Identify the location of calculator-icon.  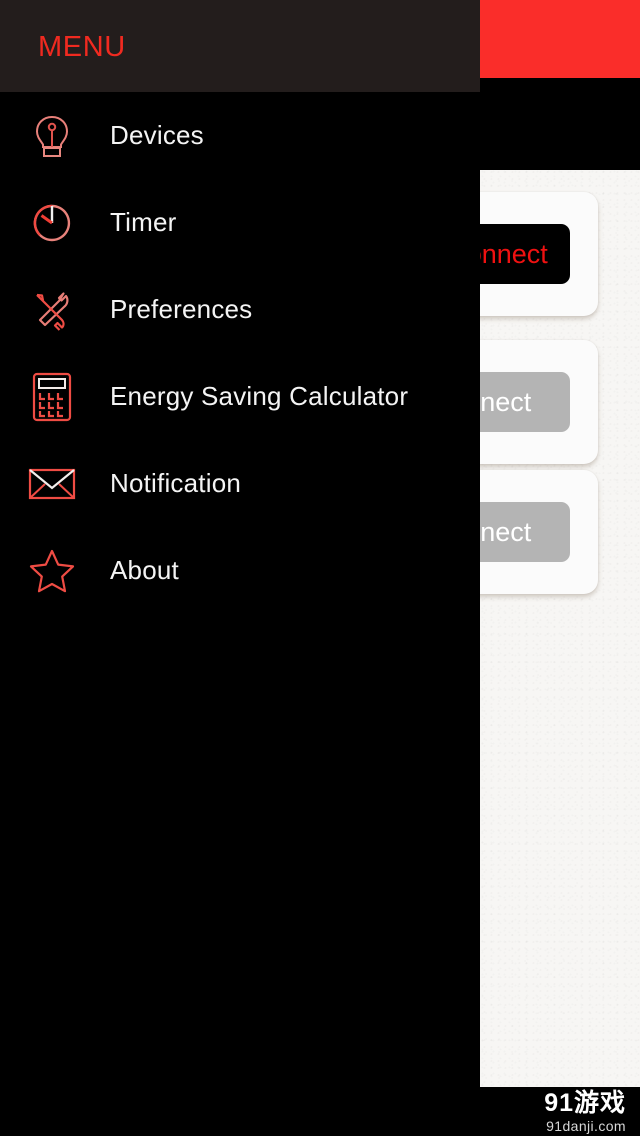
(52, 397).